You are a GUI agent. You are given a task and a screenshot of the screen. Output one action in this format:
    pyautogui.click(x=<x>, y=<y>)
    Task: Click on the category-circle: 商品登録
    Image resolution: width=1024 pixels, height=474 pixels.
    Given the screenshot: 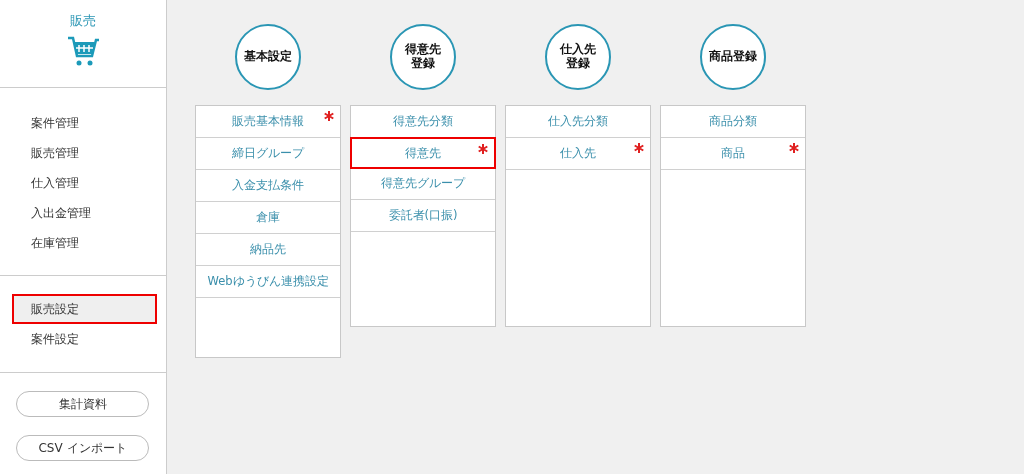 What is the action you would take?
    pyautogui.click(x=733, y=57)
    